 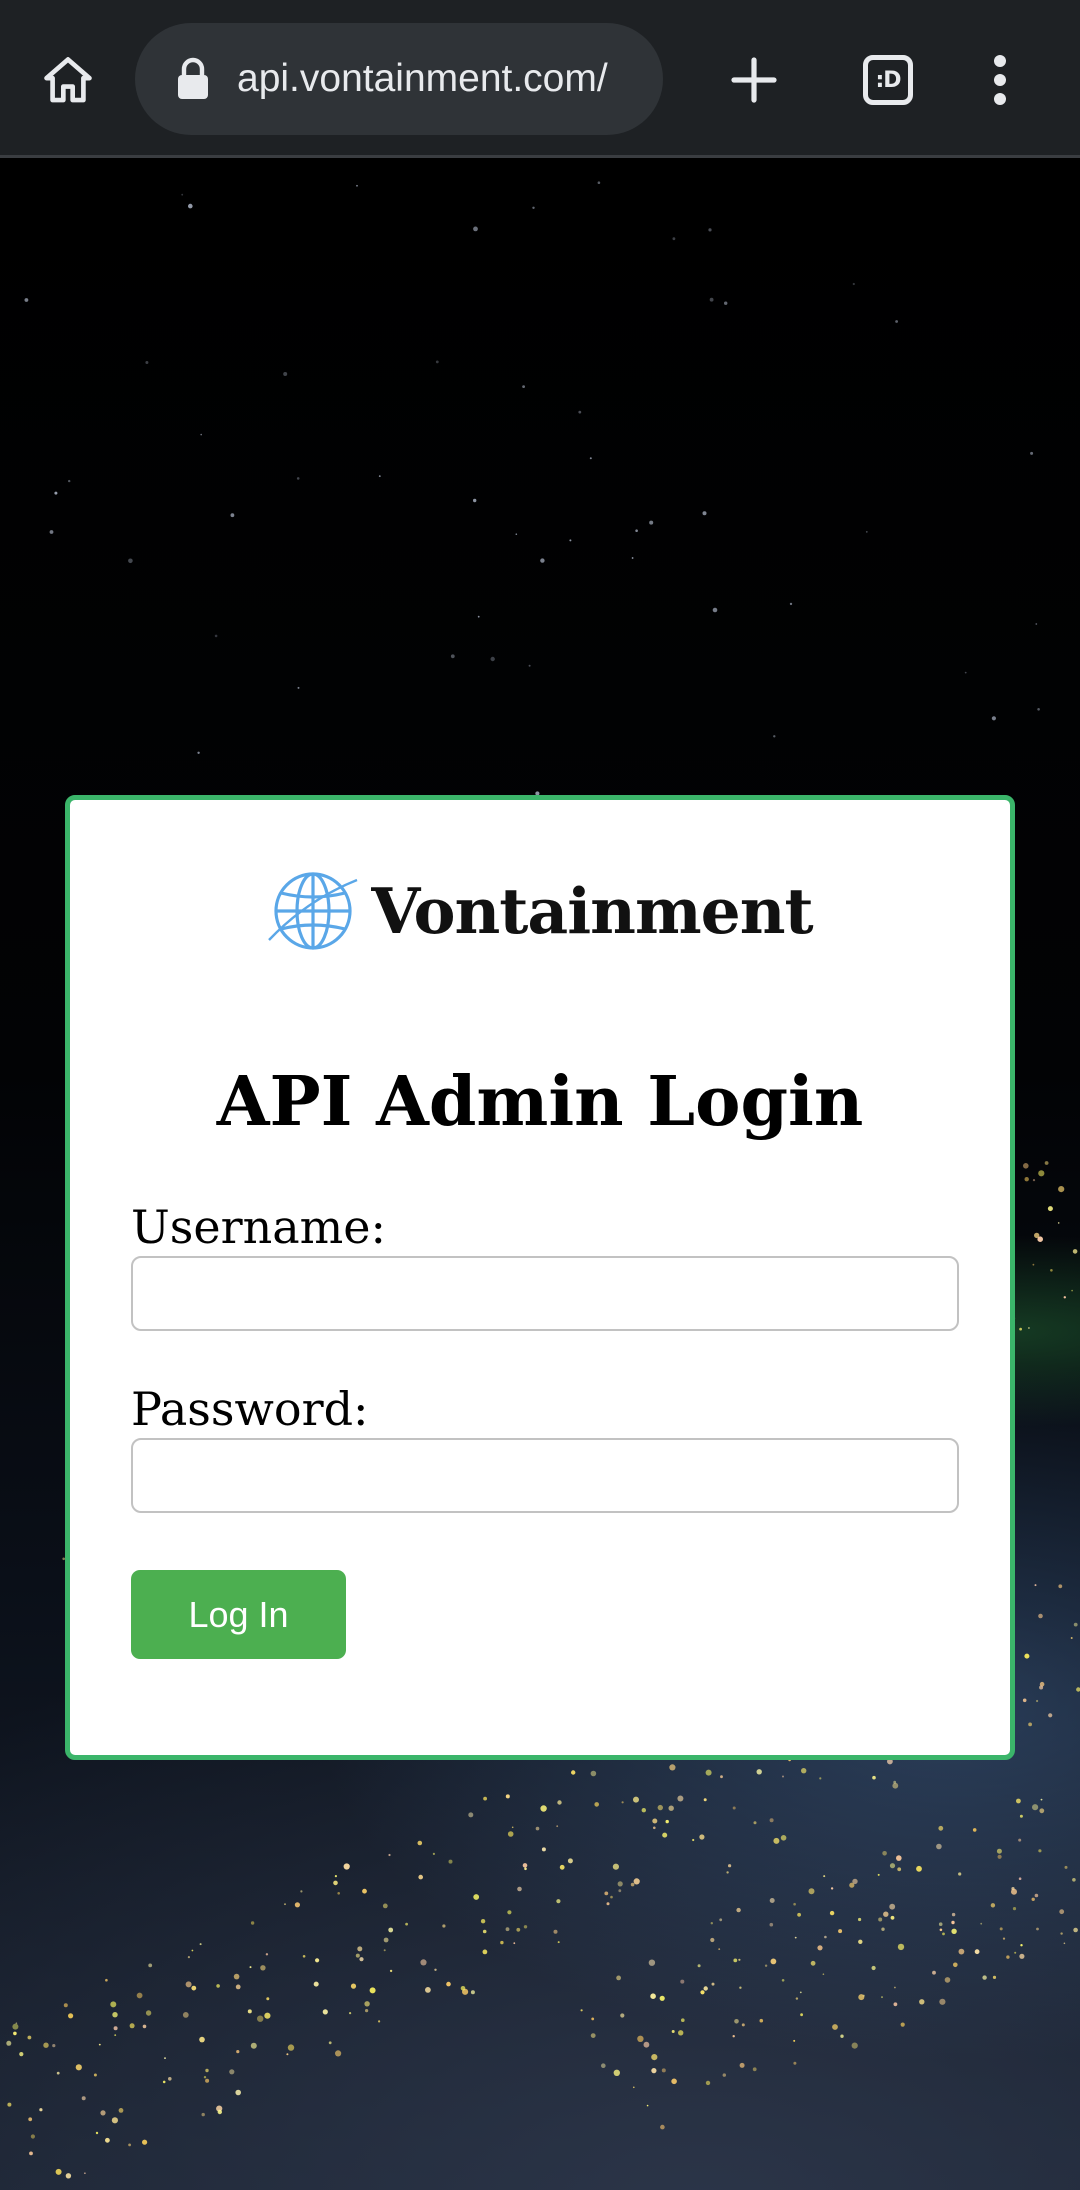 I want to click on username-input, so click(x=545, y=1293).